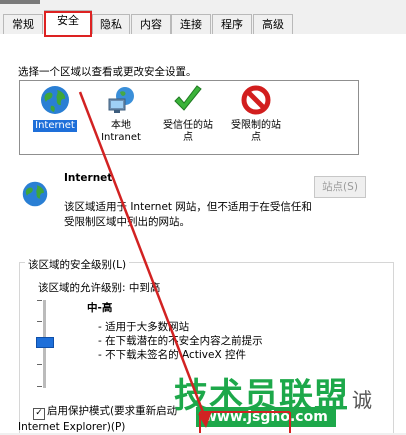 This screenshot has width=406, height=435. Describe the element at coordinates (121, 137) in the screenshot. I see `zone-local-intranet-label-2: Intranet` at that location.